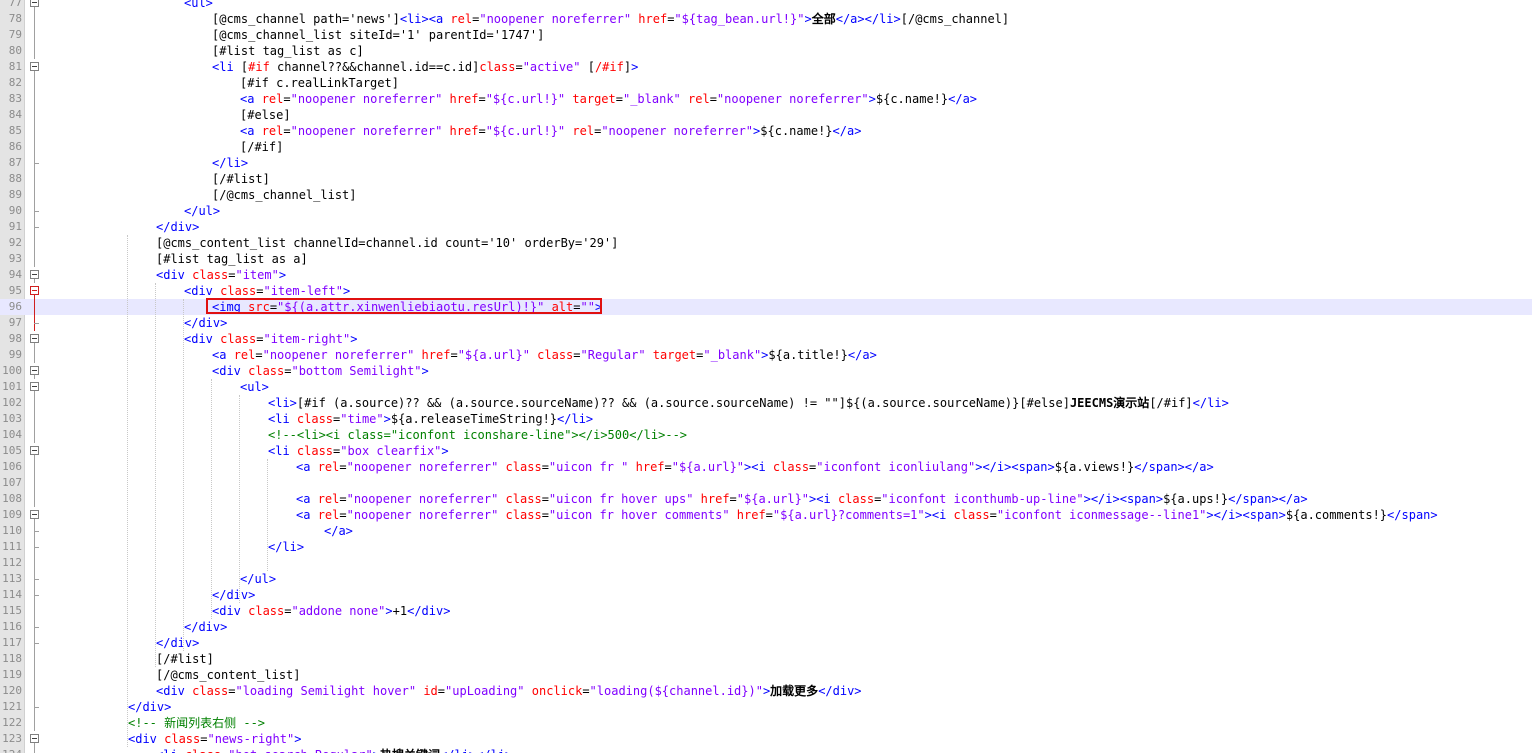 The image size is (1532, 753). Describe the element at coordinates (262, 147) in the screenshot. I see `token-plain: [/#if]` at that location.